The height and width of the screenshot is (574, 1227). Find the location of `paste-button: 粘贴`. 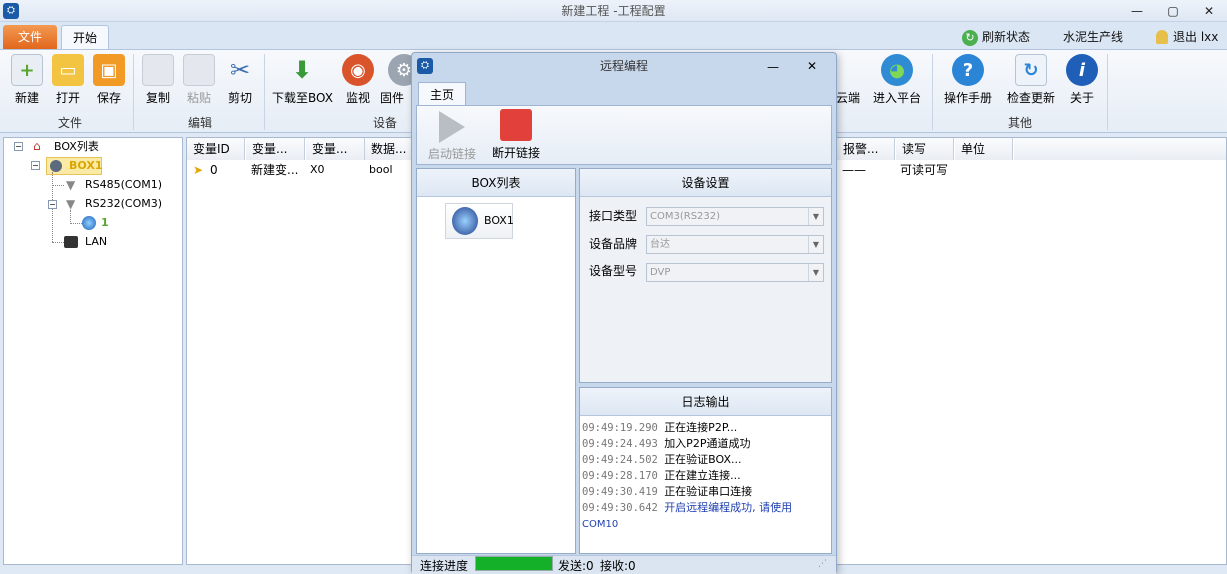

paste-button: 粘贴 is located at coordinates (199, 80).